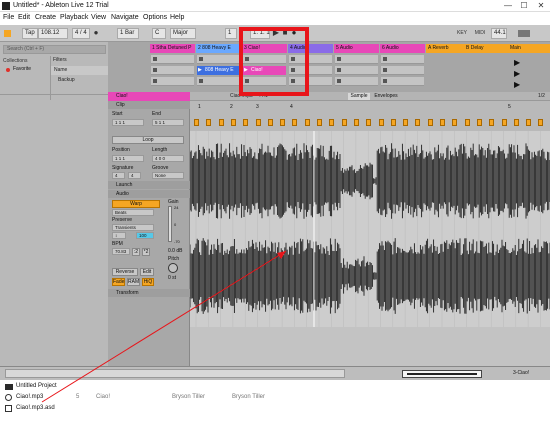  I want to click on preserve-select: Transients, so click(133, 227).